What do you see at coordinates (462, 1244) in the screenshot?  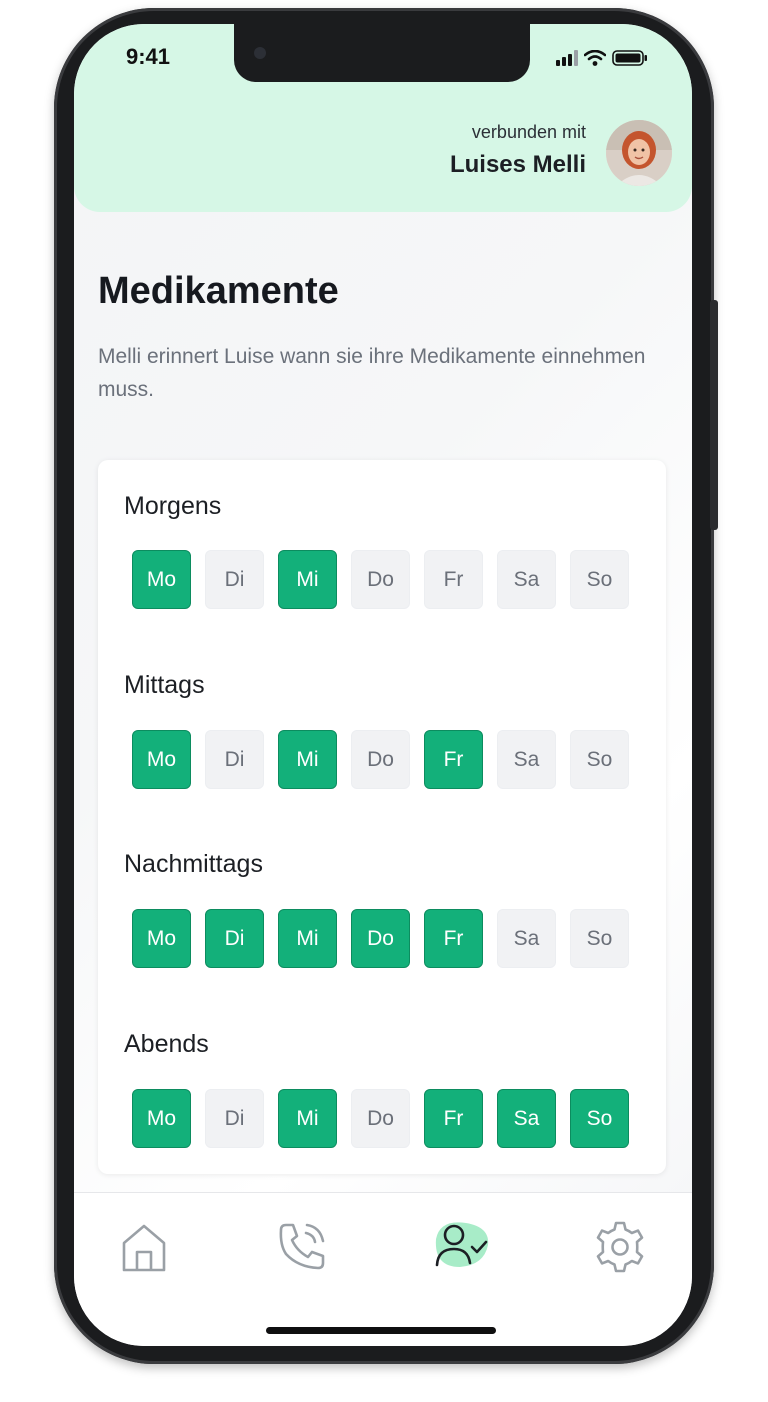 I see `user-check-icon` at bounding box center [462, 1244].